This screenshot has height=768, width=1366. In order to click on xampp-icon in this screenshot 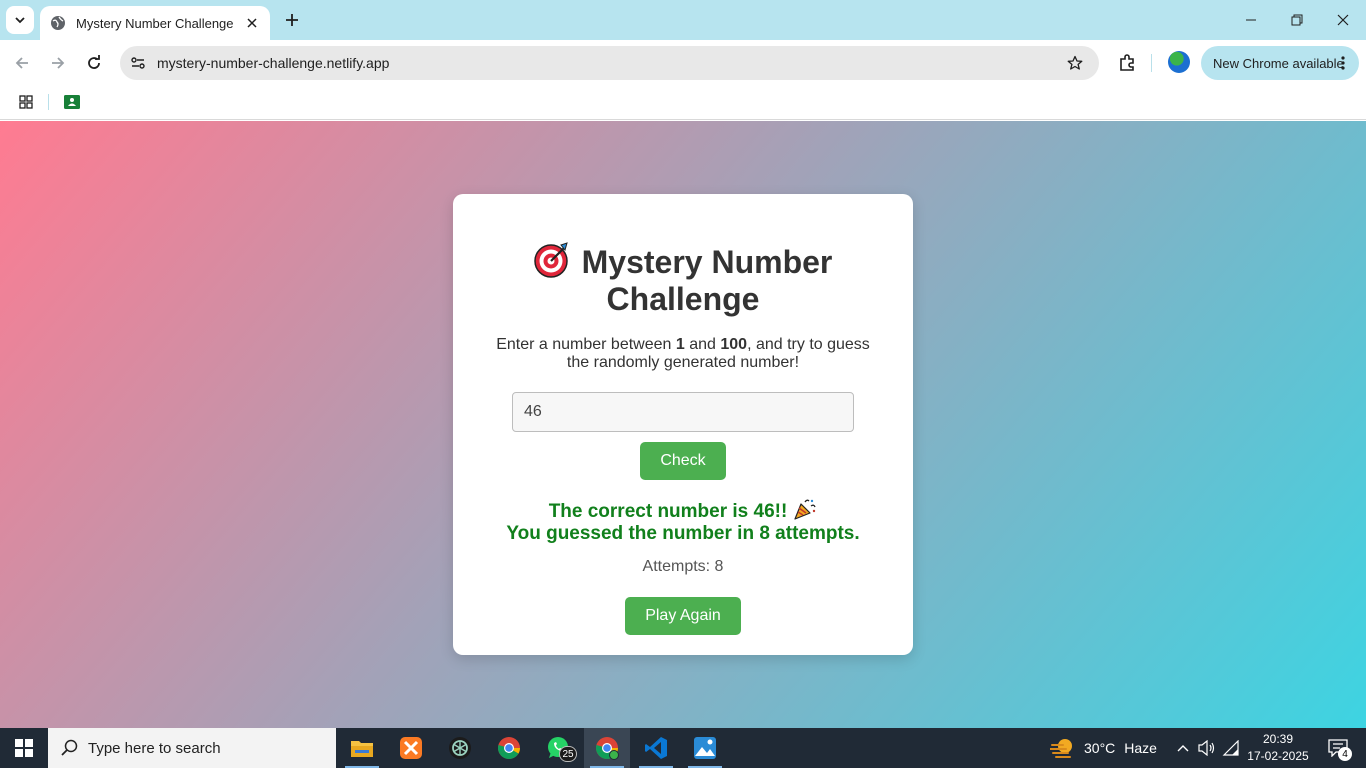, I will do `click(411, 748)`.